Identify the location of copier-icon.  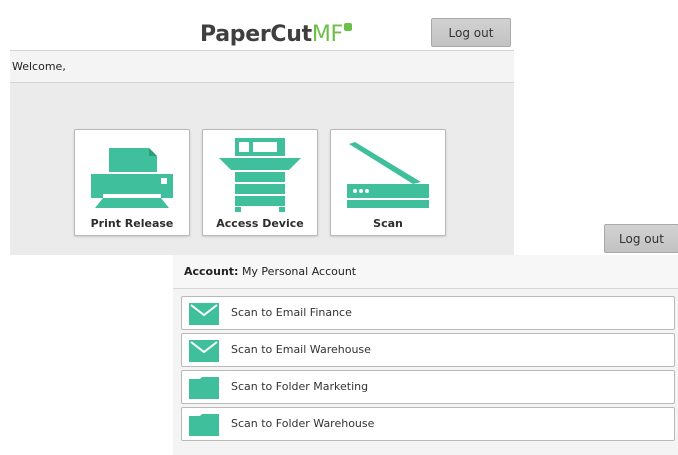
(260, 175).